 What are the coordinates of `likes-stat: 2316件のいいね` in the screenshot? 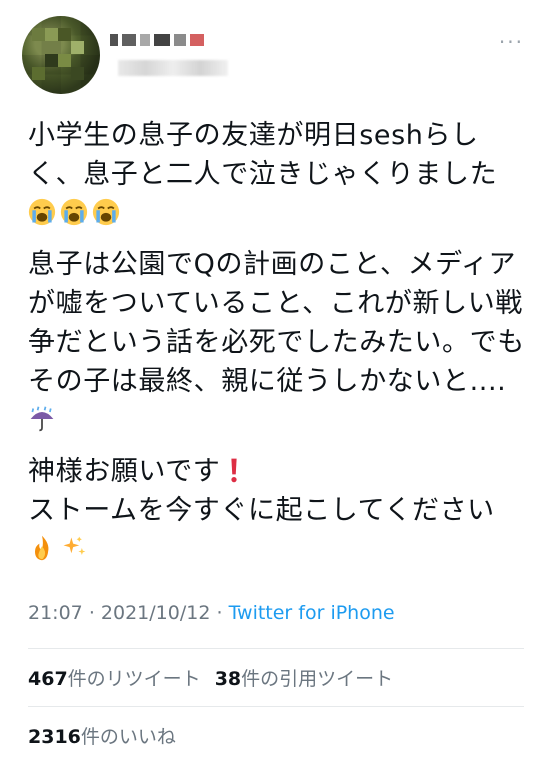 It's located at (102, 737).